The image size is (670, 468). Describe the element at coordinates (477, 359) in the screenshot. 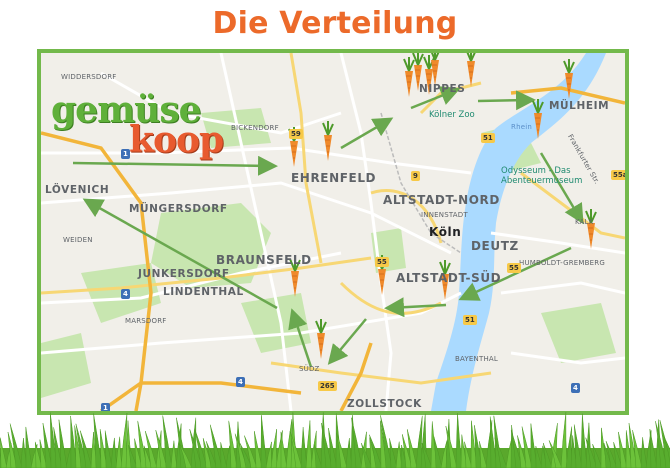

I see `label-bayenthal: BAYENTHAL` at that location.